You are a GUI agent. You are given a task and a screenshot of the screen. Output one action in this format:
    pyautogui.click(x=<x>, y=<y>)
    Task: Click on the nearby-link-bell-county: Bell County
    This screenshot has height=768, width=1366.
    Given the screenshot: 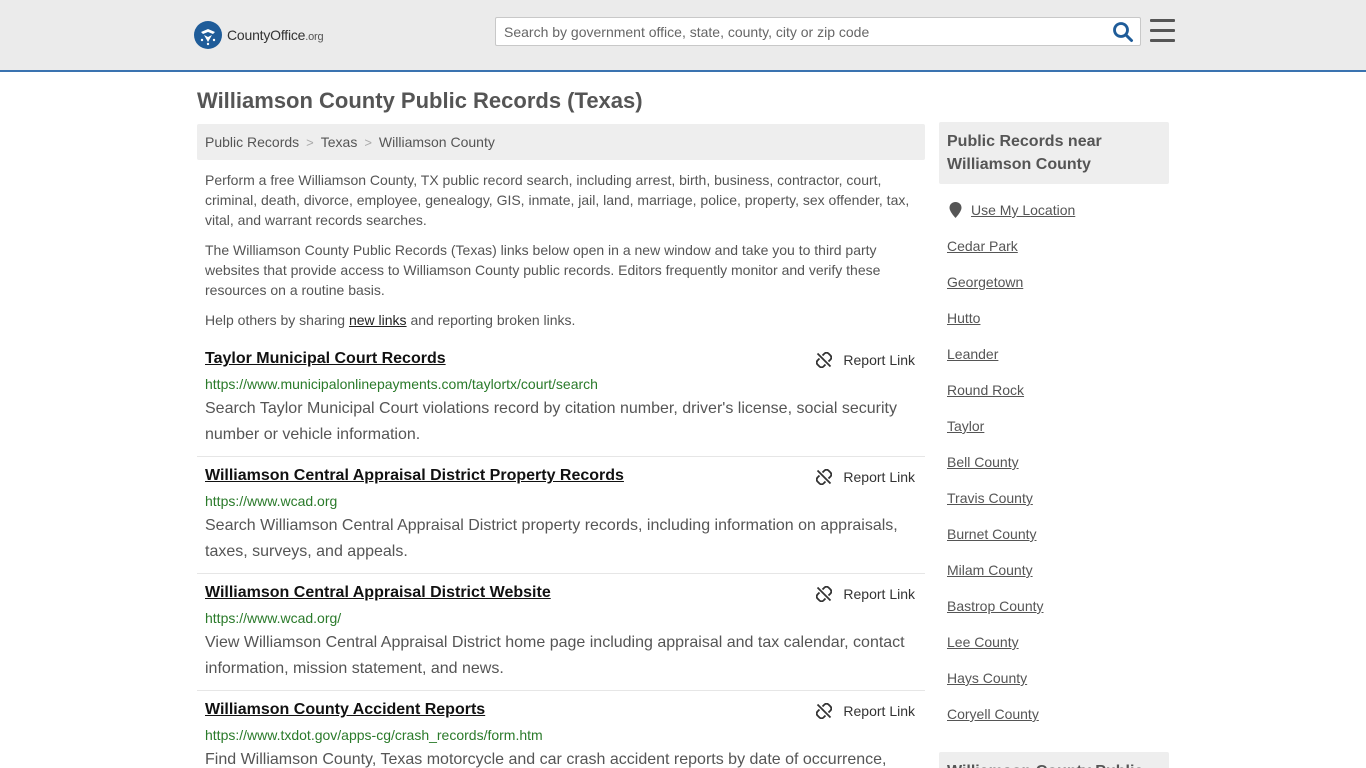 What is the action you would take?
    pyautogui.click(x=983, y=462)
    